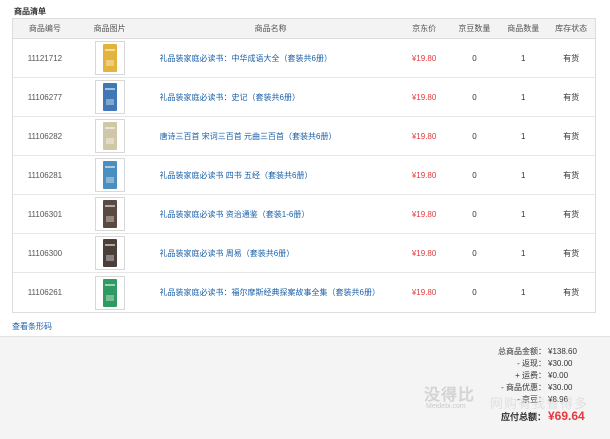 The image size is (610, 439). I want to click on header-id: 商品编号, so click(44, 28).